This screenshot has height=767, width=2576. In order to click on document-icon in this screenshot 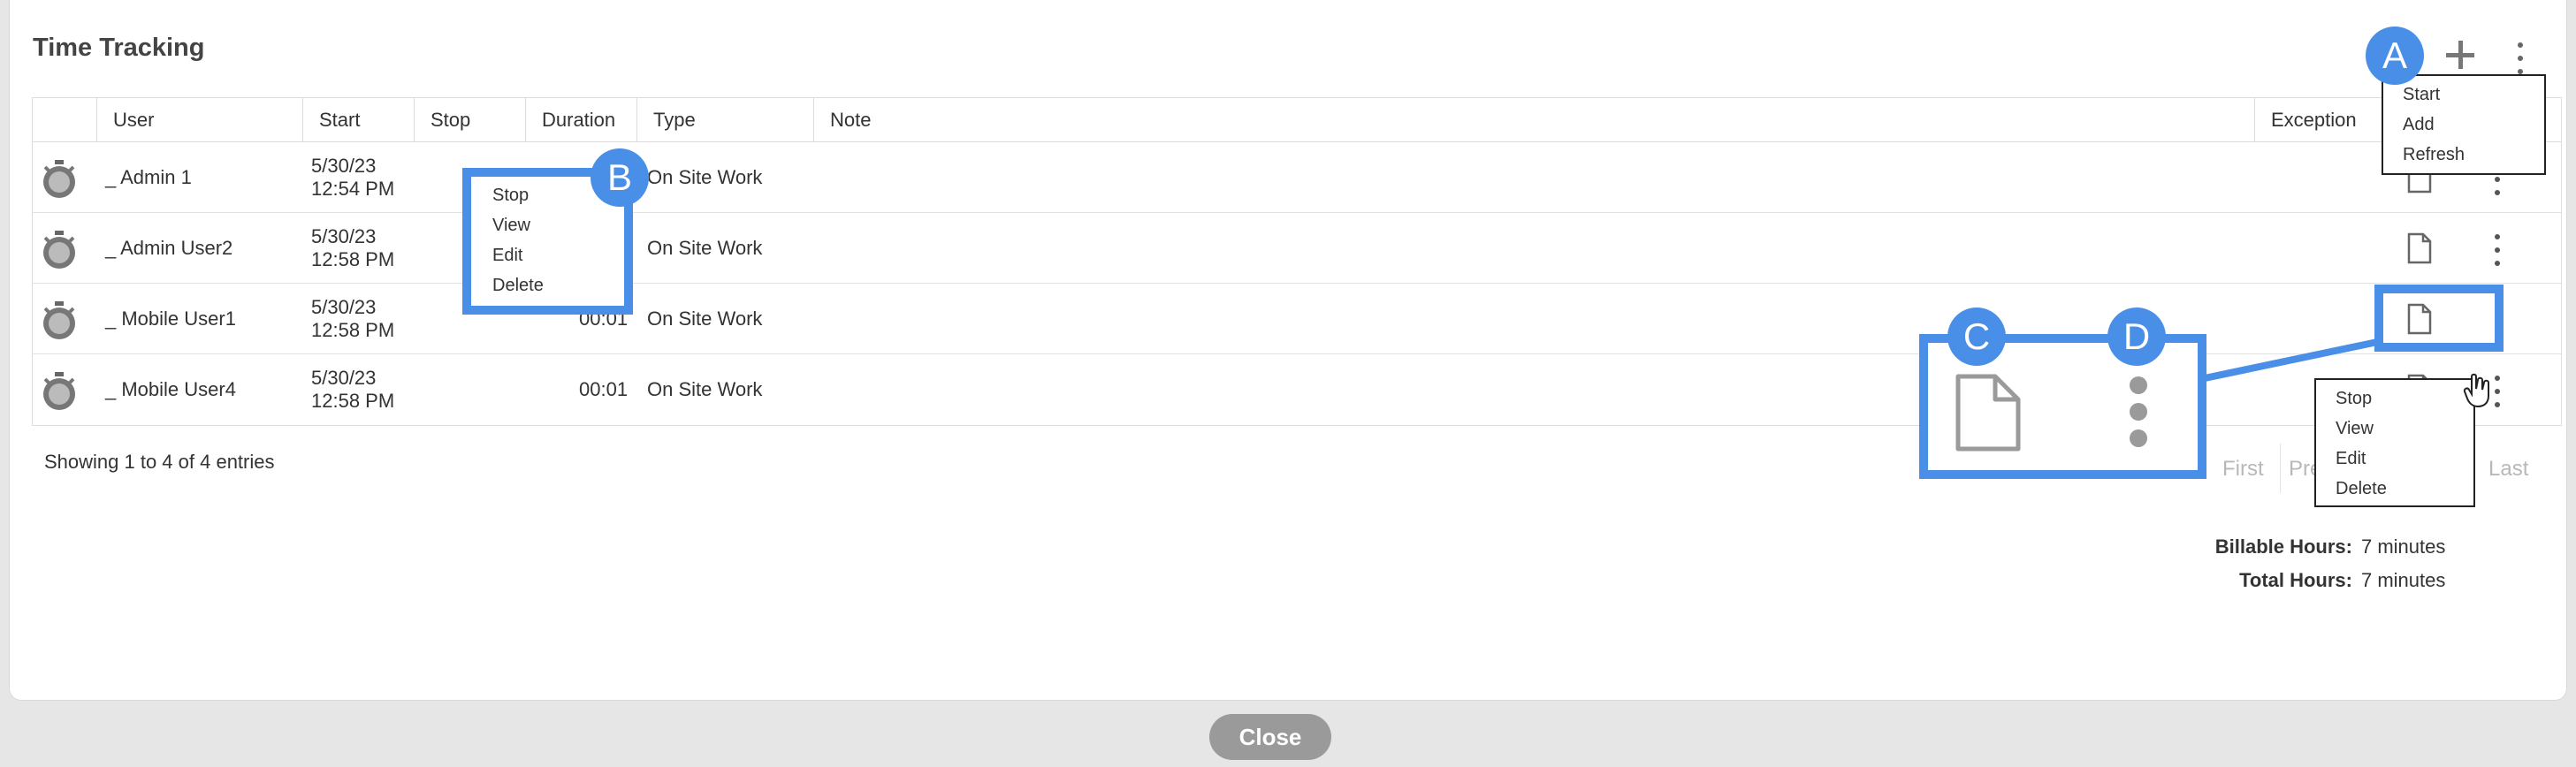, I will do `click(1988, 413)`.